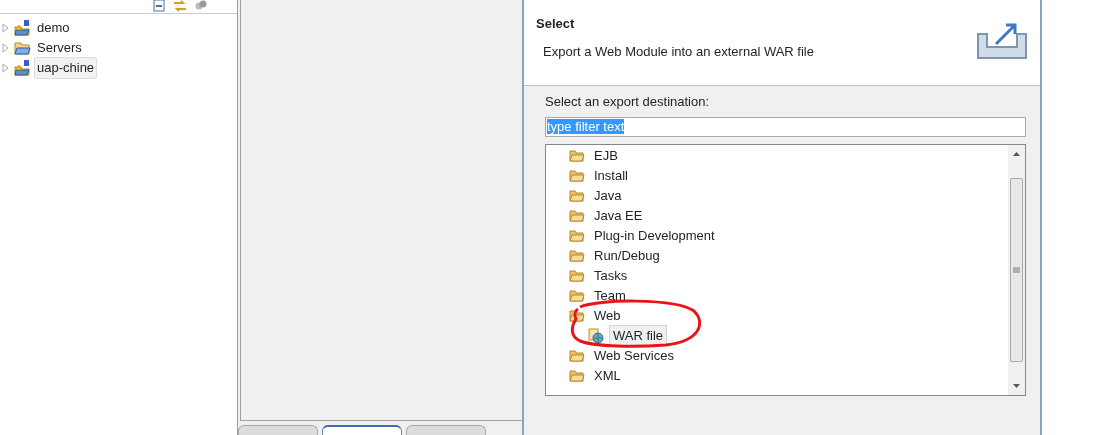 This screenshot has width=1099, height=435. What do you see at coordinates (611, 275) in the screenshot?
I see `tree-item: Tasks` at bounding box center [611, 275].